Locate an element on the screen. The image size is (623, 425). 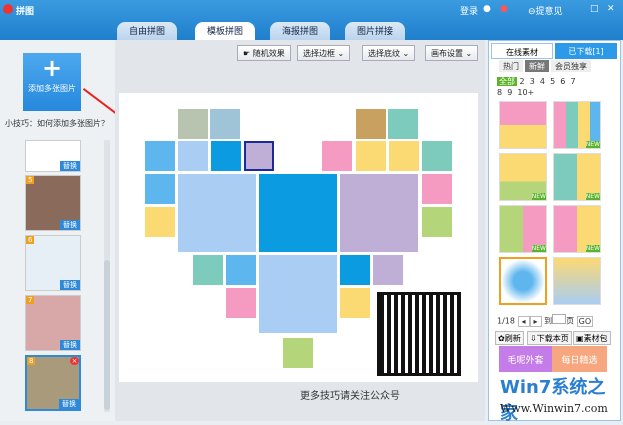
tab-online-materials: 在线素材 is located at coordinates (522, 51).